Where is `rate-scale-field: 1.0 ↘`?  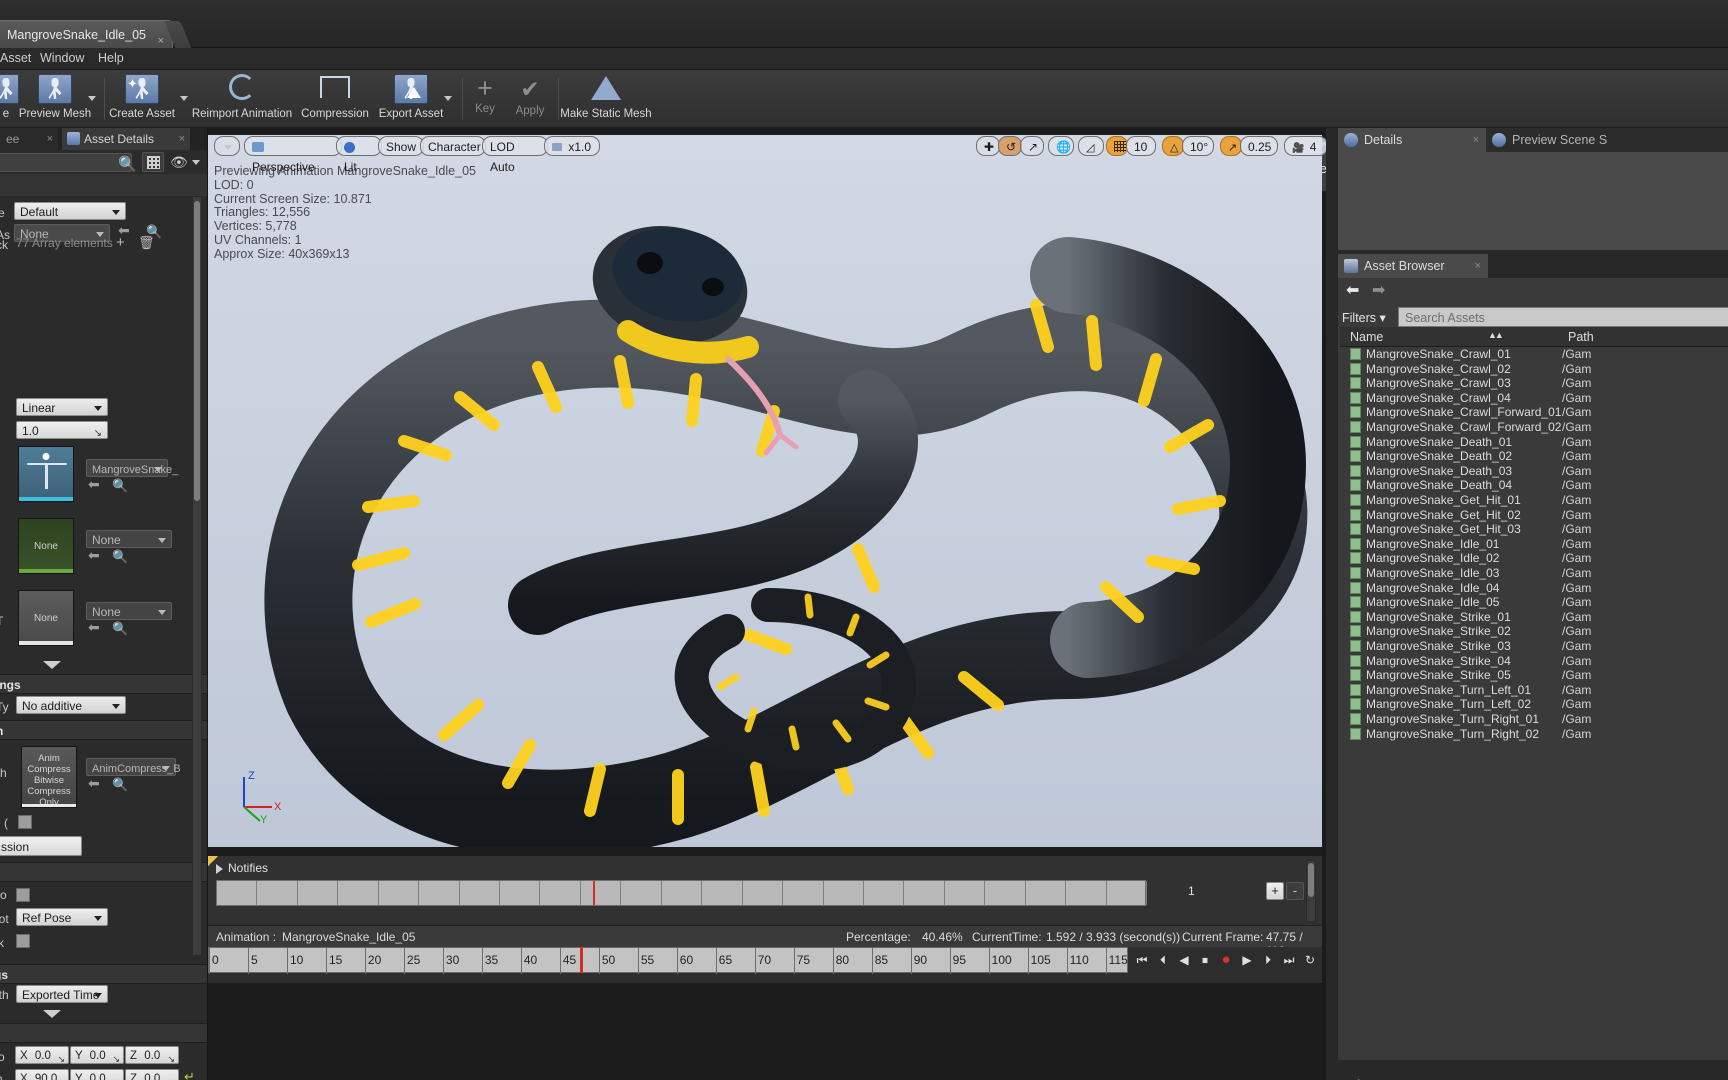 rate-scale-field: 1.0 ↘ is located at coordinates (62, 430).